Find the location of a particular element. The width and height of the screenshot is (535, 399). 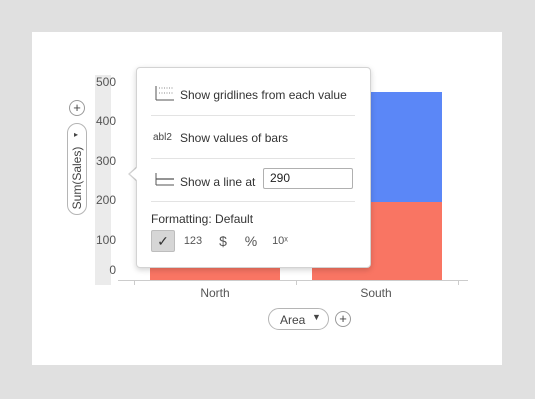

x-tick-label-north: North is located at coordinates (215, 293).